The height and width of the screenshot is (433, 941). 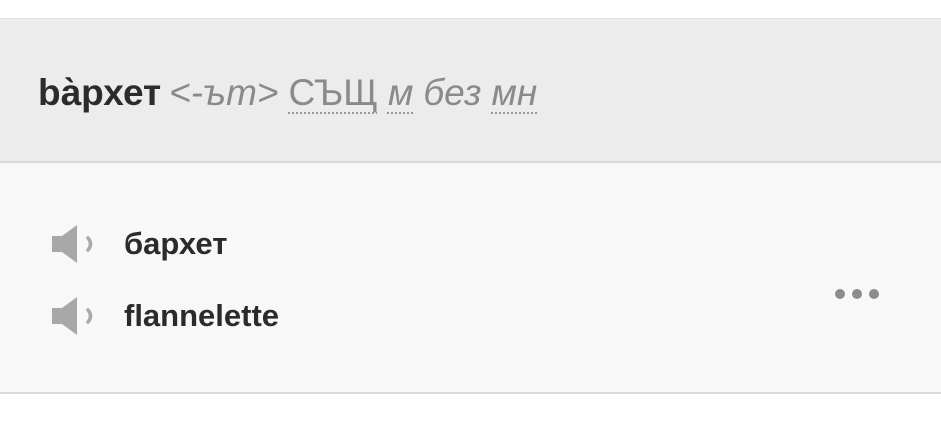 I want to click on headword: bа̀рхет, so click(x=100, y=92).